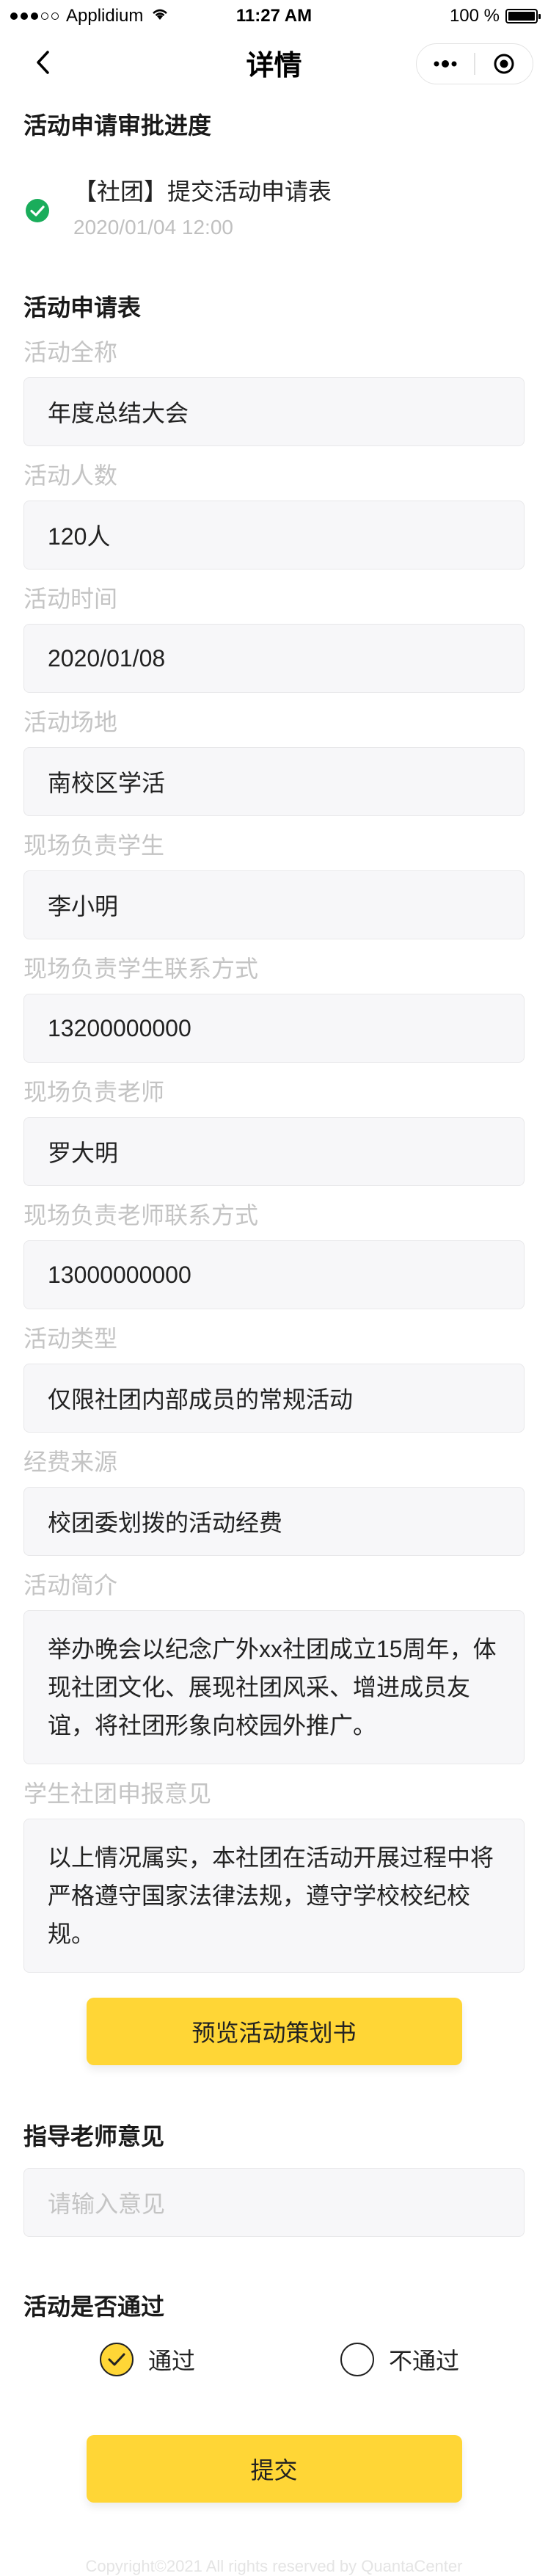 This screenshot has width=548, height=2576. I want to click on back-button, so click(42, 62).